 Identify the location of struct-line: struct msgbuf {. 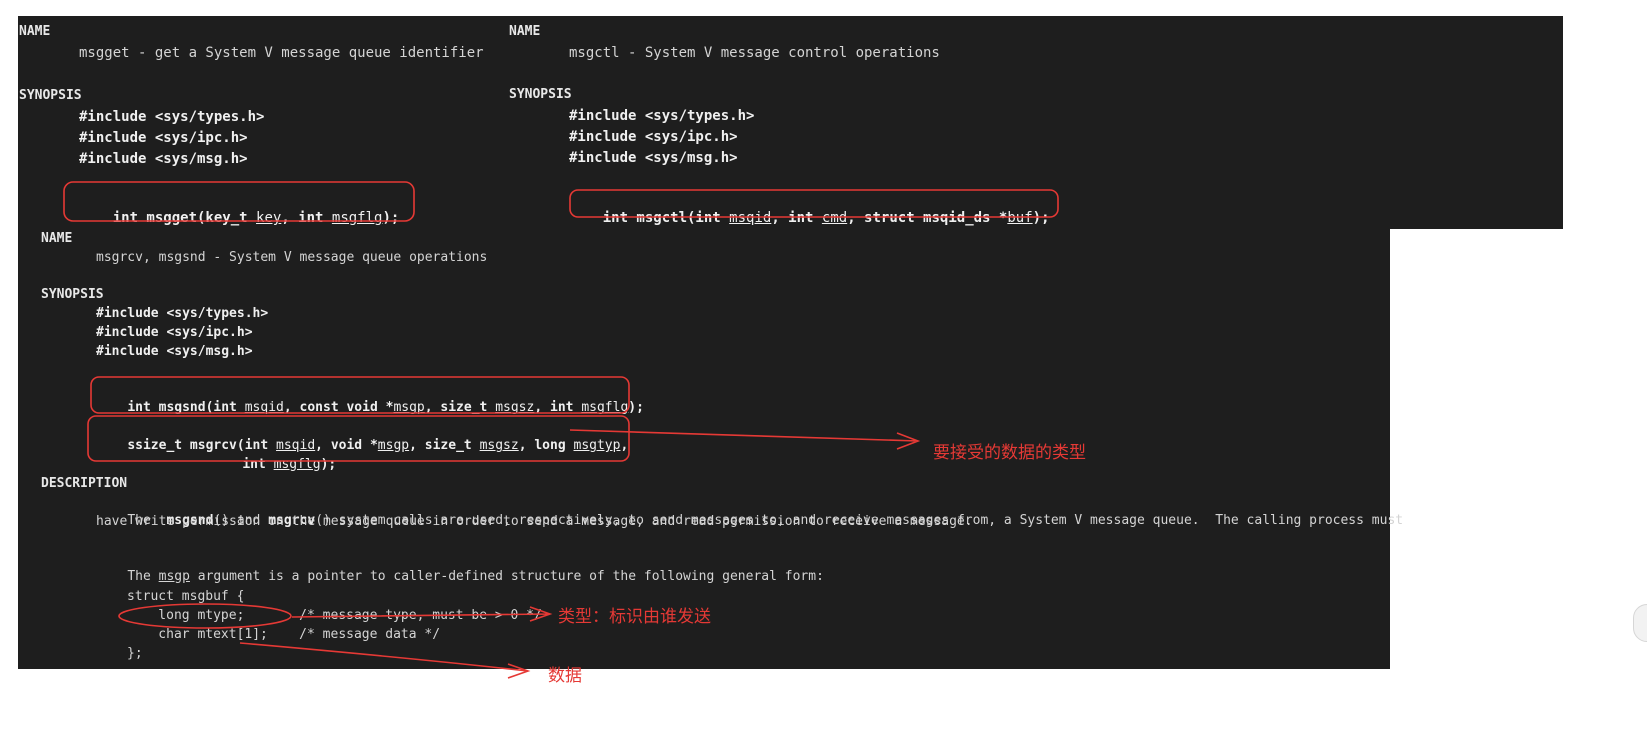
(186, 596).